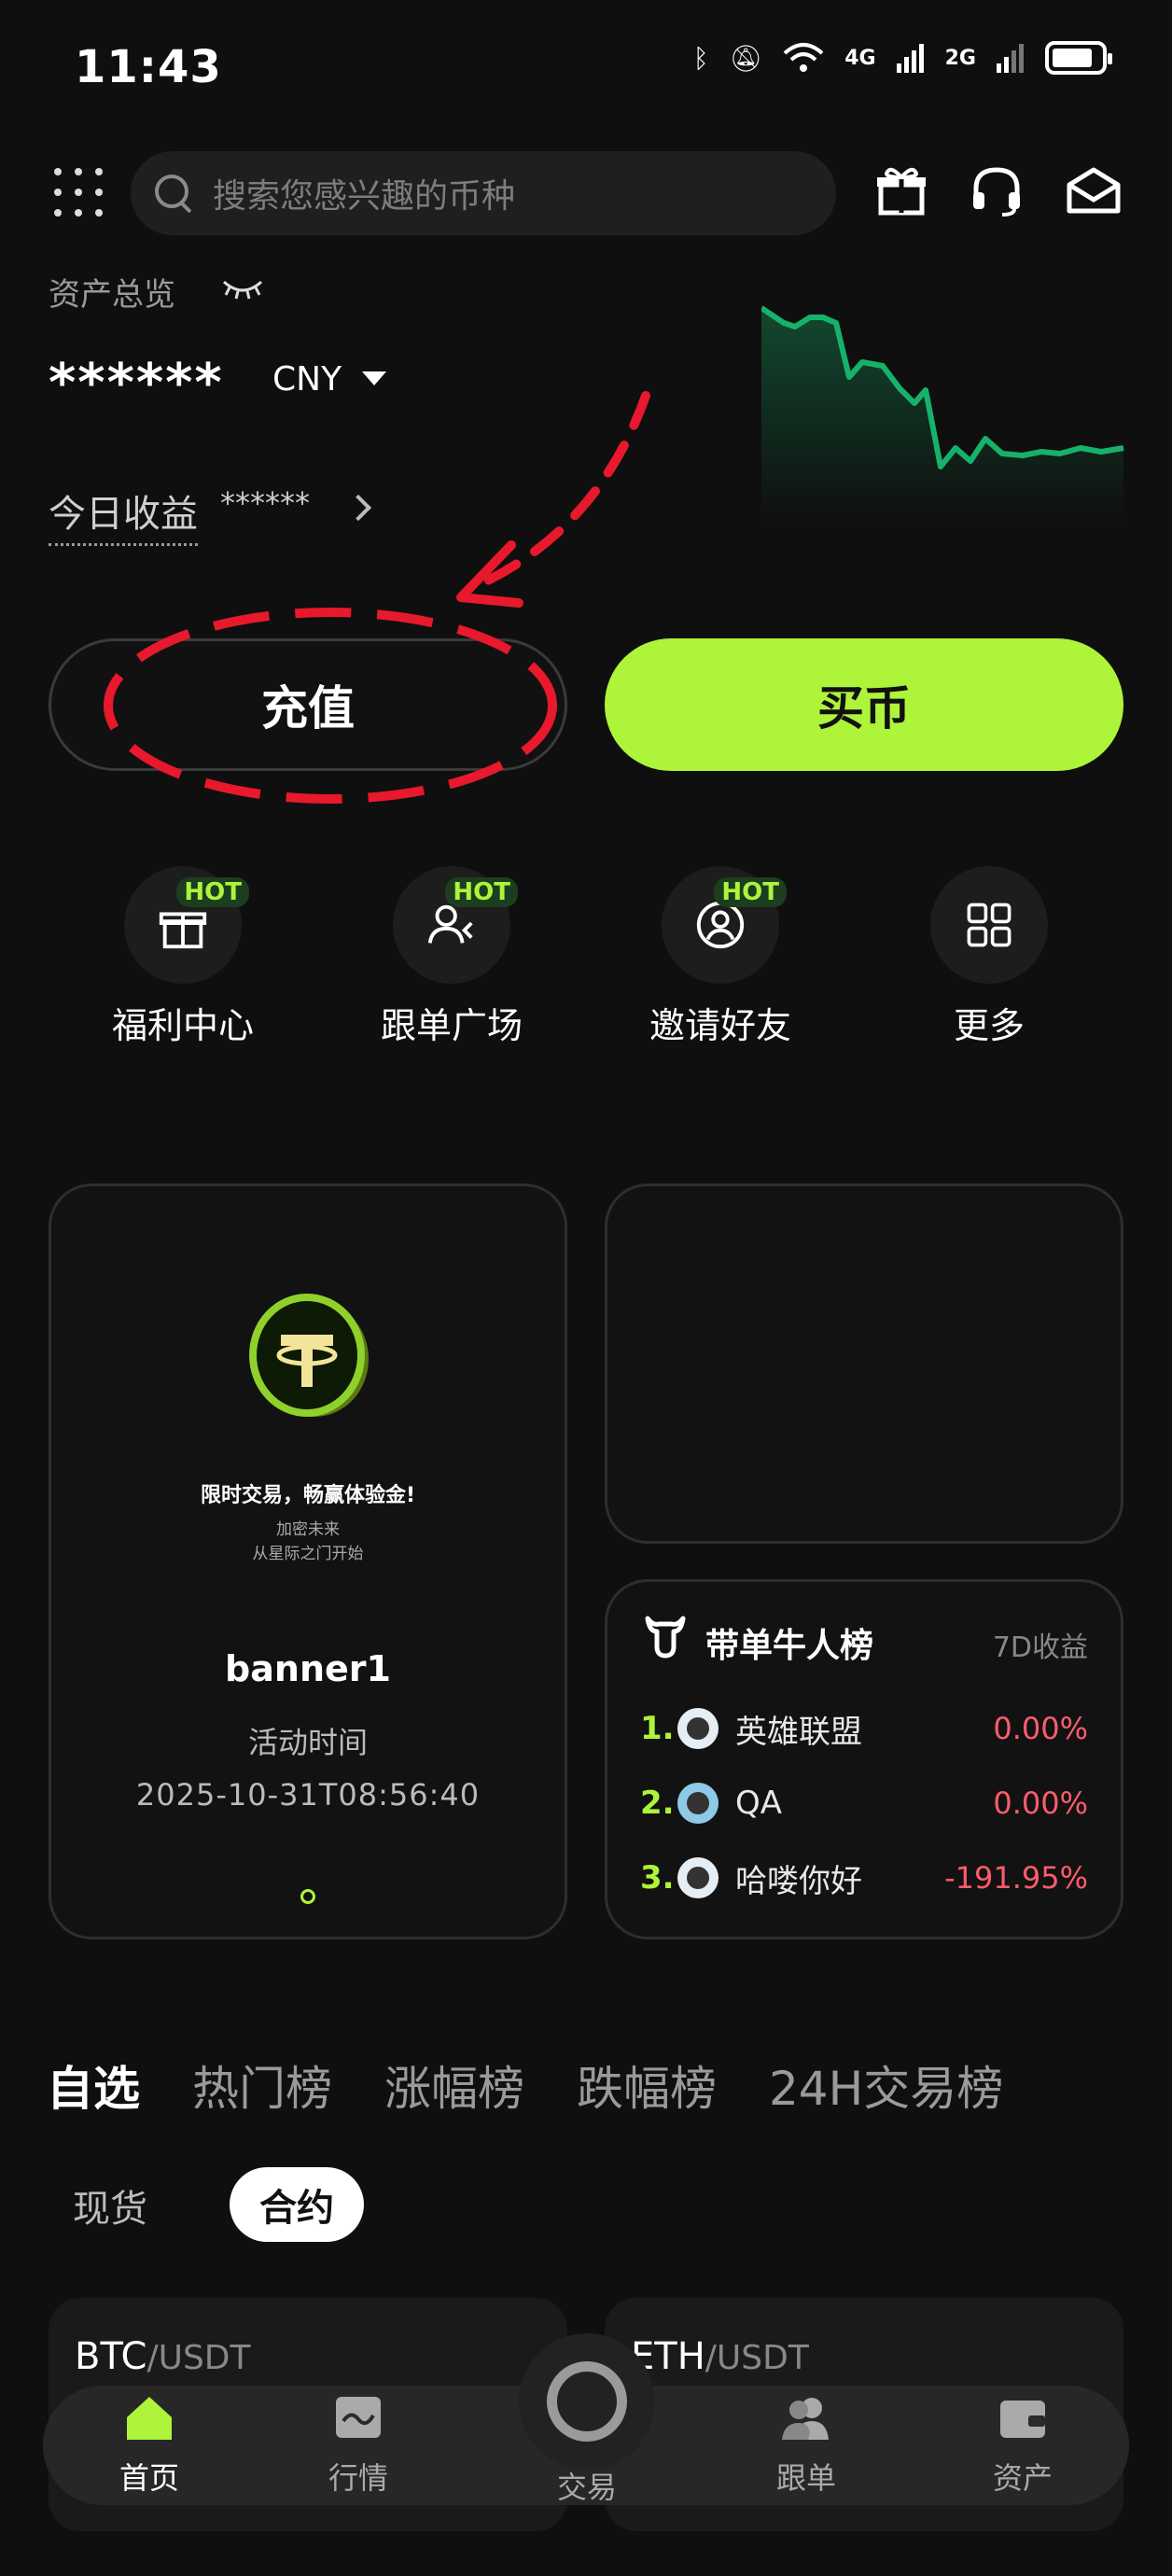 This screenshot has width=1172, height=2576. I want to click on nav-assets: 资产, so click(1022, 2444).